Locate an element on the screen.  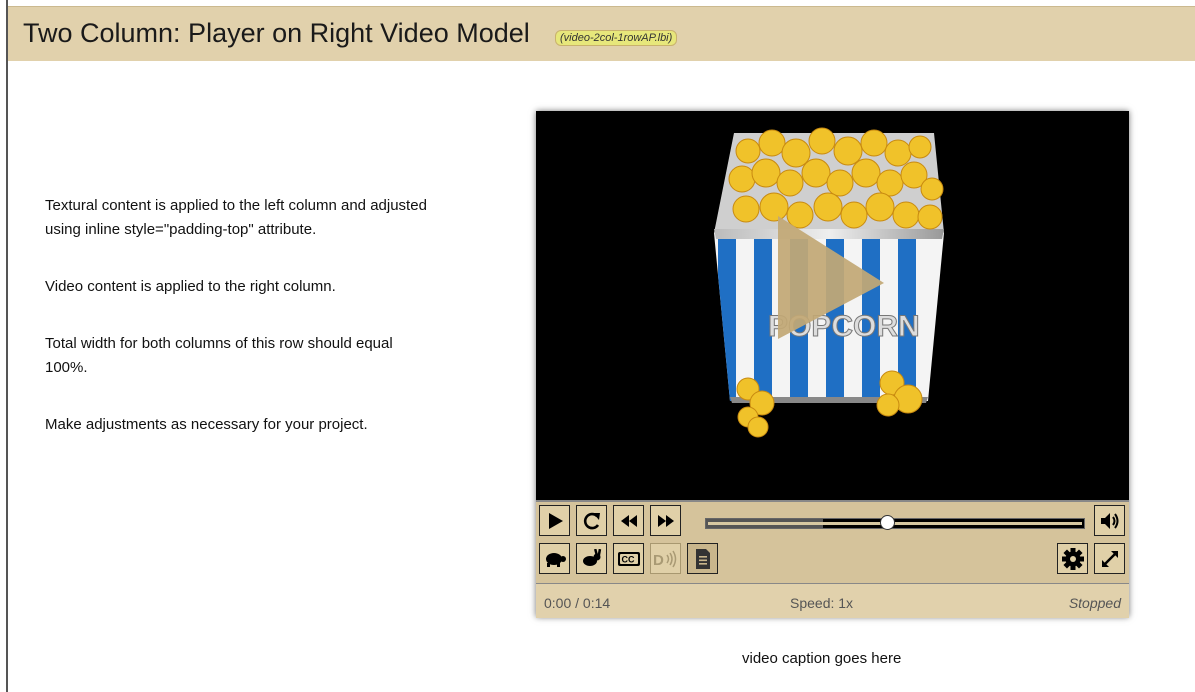
player-status-bar: 0:00 / 0:14 Speed: 1x Stopped is located at coordinates (832, 600).